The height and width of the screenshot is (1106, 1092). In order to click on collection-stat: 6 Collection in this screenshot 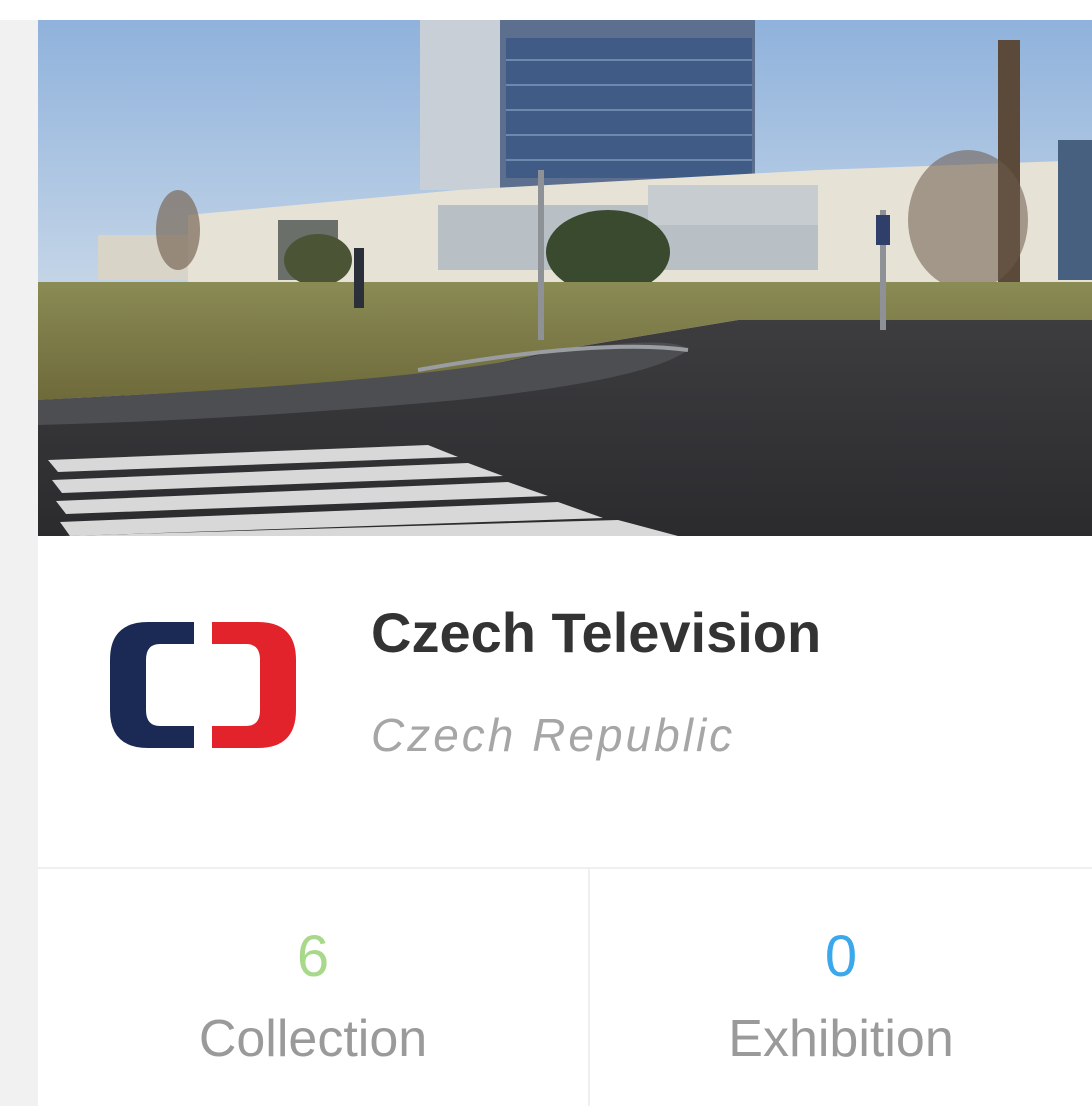, I will do `click(313, 987)`.